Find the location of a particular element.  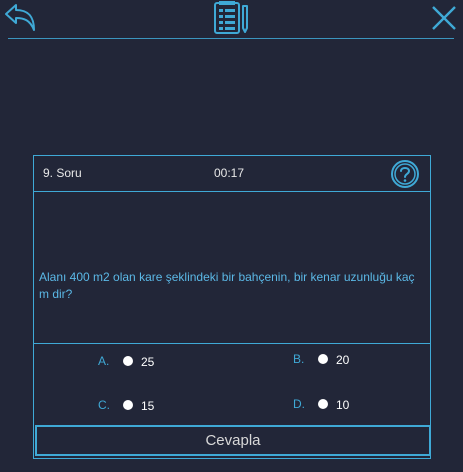

question-header: 9. Soru 00:17 is located at coordinates (232, 174).